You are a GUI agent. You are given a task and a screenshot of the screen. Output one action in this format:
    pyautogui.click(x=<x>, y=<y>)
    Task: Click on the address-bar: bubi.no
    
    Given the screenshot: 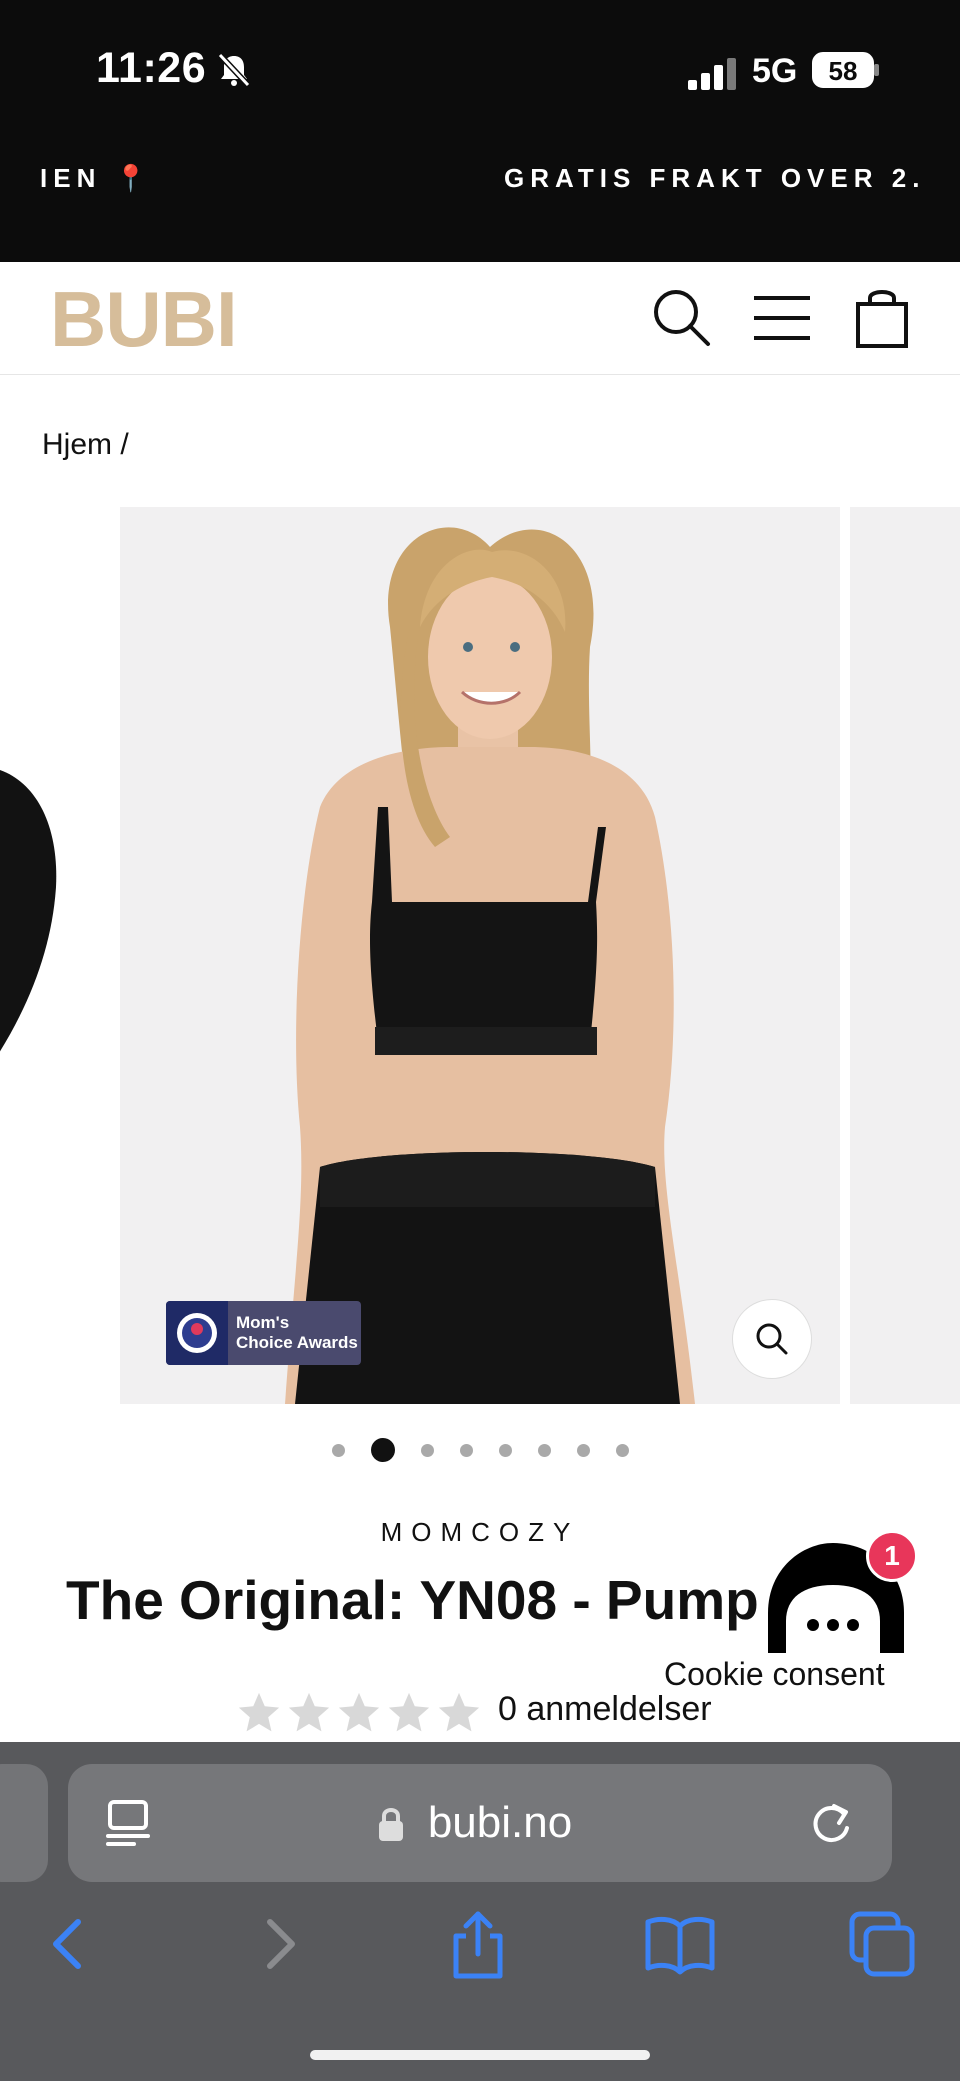 What is the action you would take?
    pyautogui.click(x=480, y=1823)
    